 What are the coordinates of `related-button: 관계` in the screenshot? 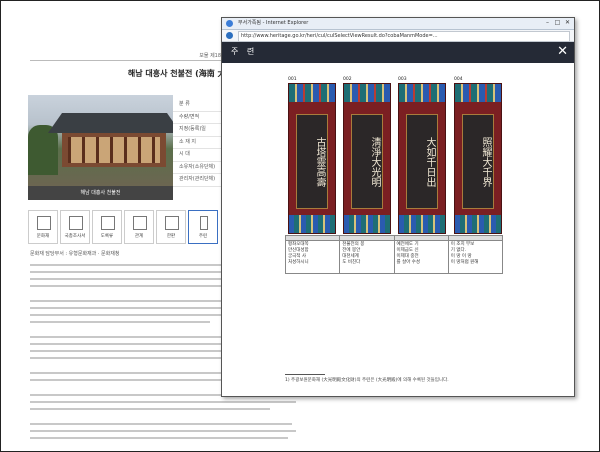 It's located at (139, 227).